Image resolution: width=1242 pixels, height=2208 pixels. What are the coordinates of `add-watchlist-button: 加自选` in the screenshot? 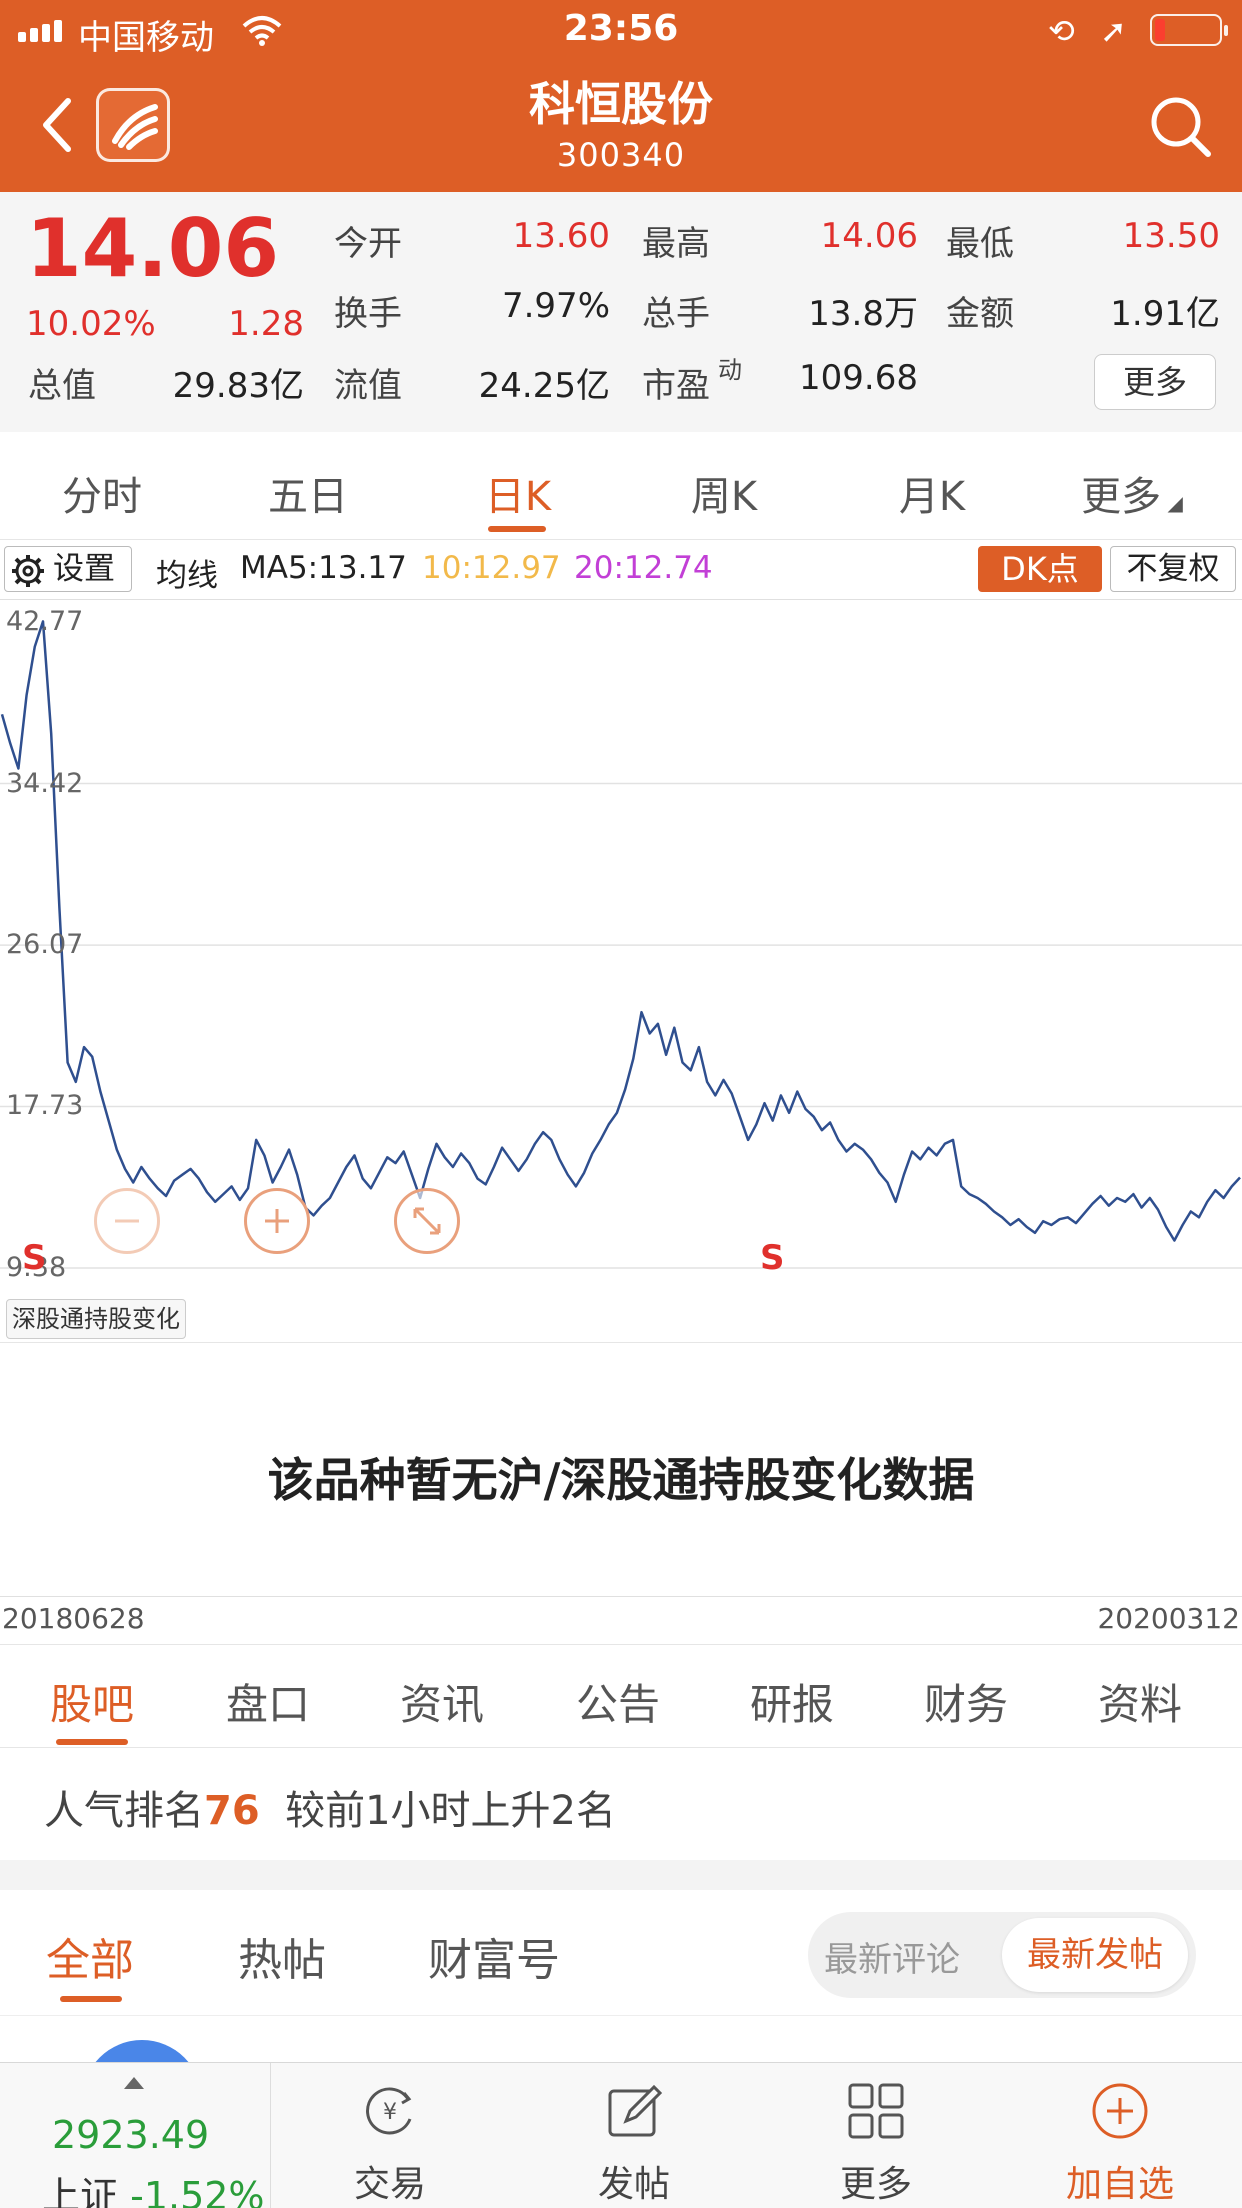 It's located at (1120, 2135).